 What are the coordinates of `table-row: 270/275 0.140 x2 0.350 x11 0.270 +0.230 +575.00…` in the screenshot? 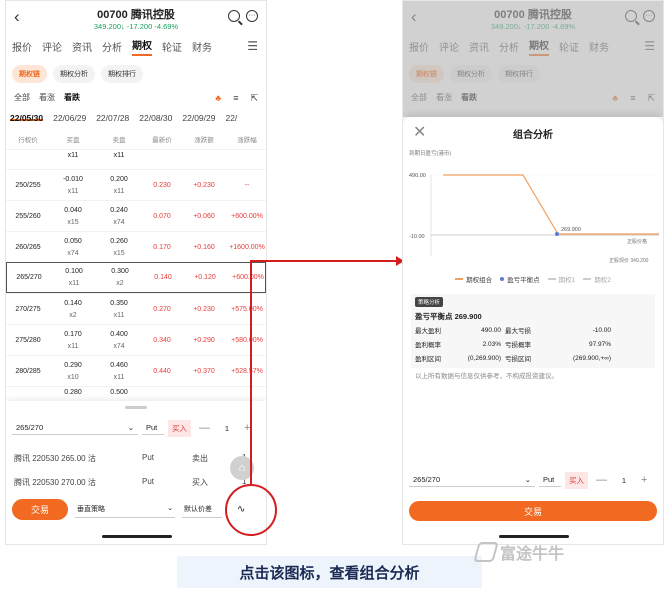 It's located at (136, 308).